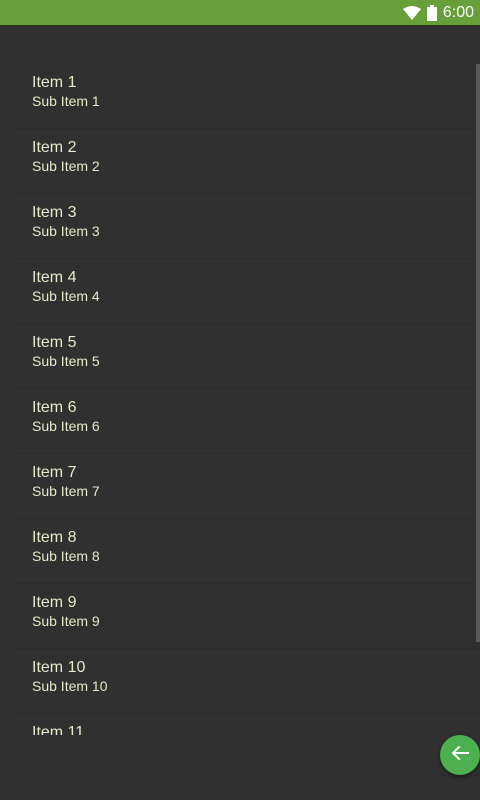 This screenshot has width=480, height=800. Describe the element at coordinates (248, 486) in the screenshot. I see `list-item: Item 7 Sub Item 7` at that location.